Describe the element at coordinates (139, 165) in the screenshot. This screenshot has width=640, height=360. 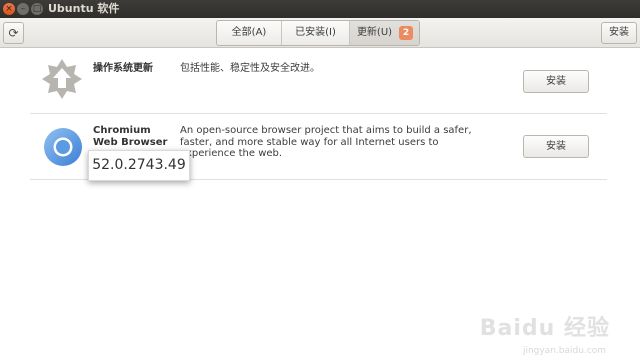
I see `version-tooltip: 52.0.2743.49` at that location.